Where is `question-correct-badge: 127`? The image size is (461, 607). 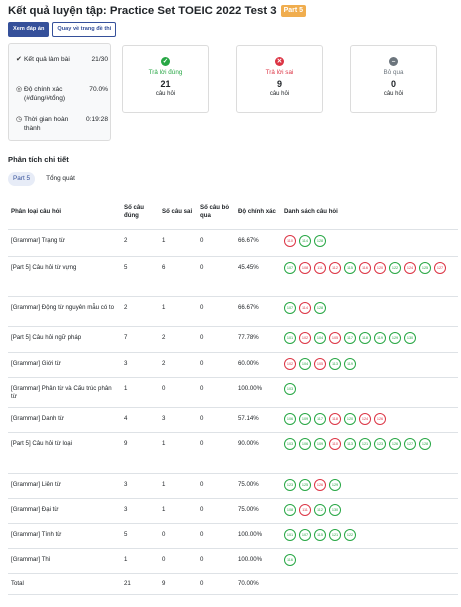
question-correct-badge: 127 is located at coordinates (410, 443).